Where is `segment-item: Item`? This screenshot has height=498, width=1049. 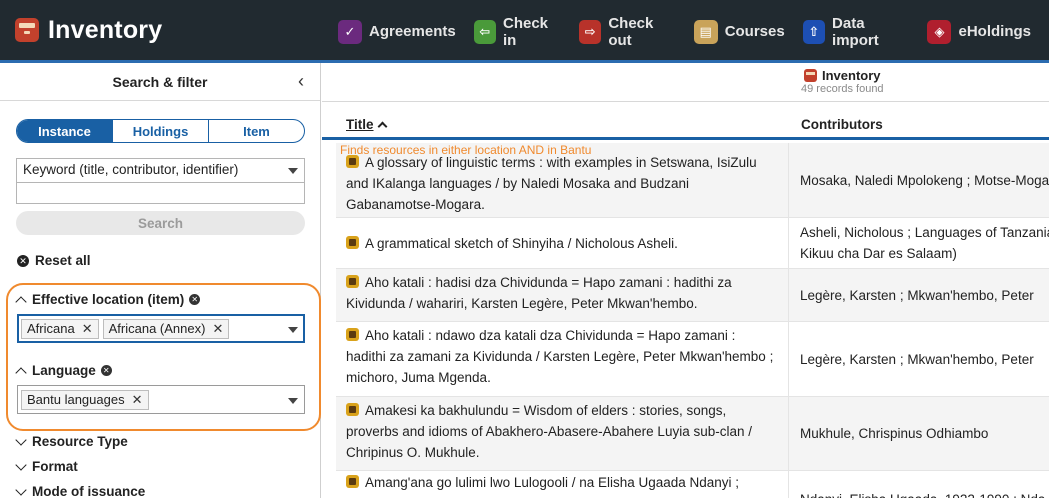
segment-item: Item is located at coordinates (256, 131).